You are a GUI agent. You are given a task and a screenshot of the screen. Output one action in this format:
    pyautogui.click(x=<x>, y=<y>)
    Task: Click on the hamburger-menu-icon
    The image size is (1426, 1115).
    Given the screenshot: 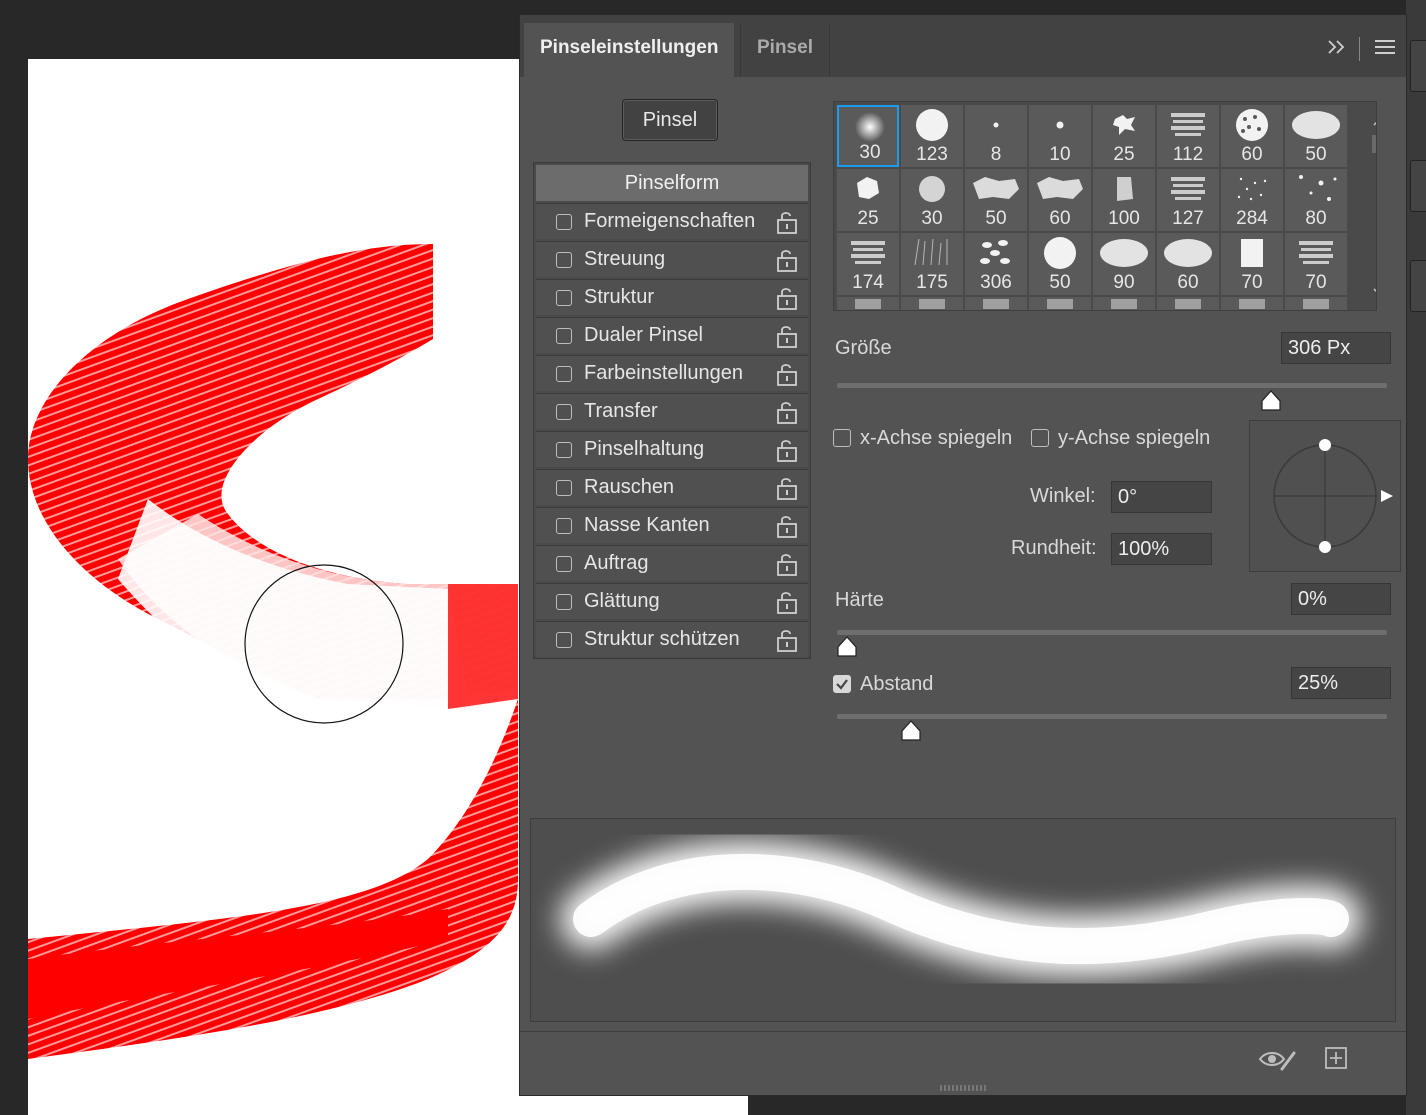 What is the action you would take?
    pyautogui.click(x=1385, y=48)
    